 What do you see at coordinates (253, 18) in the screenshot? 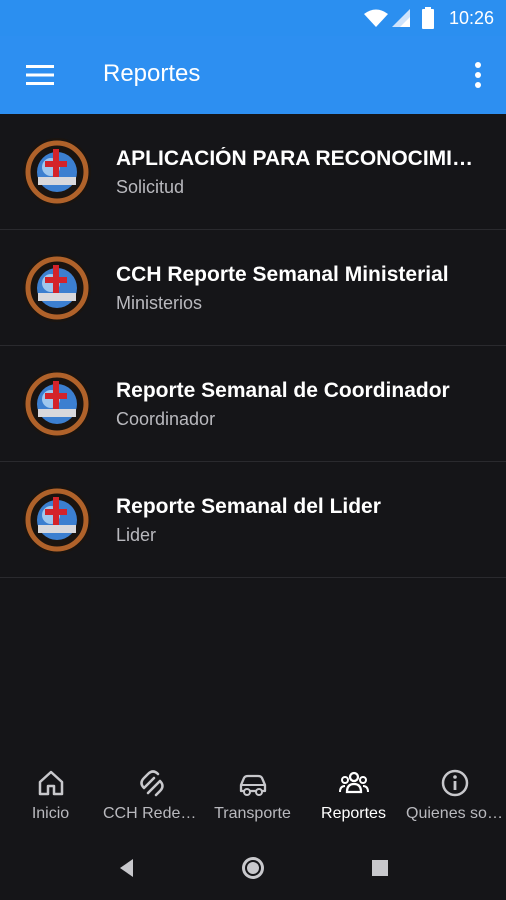
I see `status-bar: 10:26` at bounding box center [253, 18].